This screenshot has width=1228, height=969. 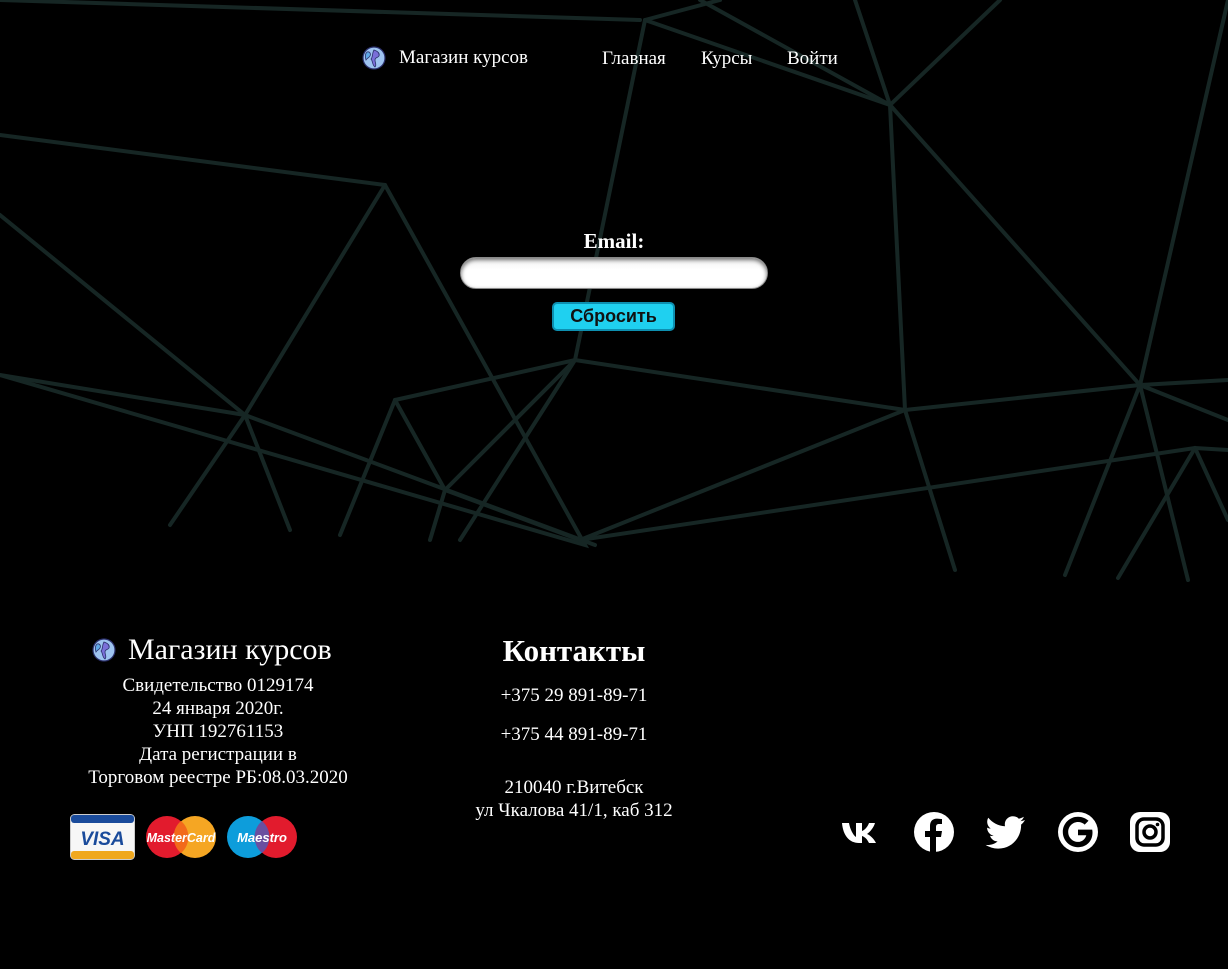 What do you see at coordinates (464, 57) in the screenshot?
I see `brand-name: Магазин курсов` at bounding box center [464, 57].